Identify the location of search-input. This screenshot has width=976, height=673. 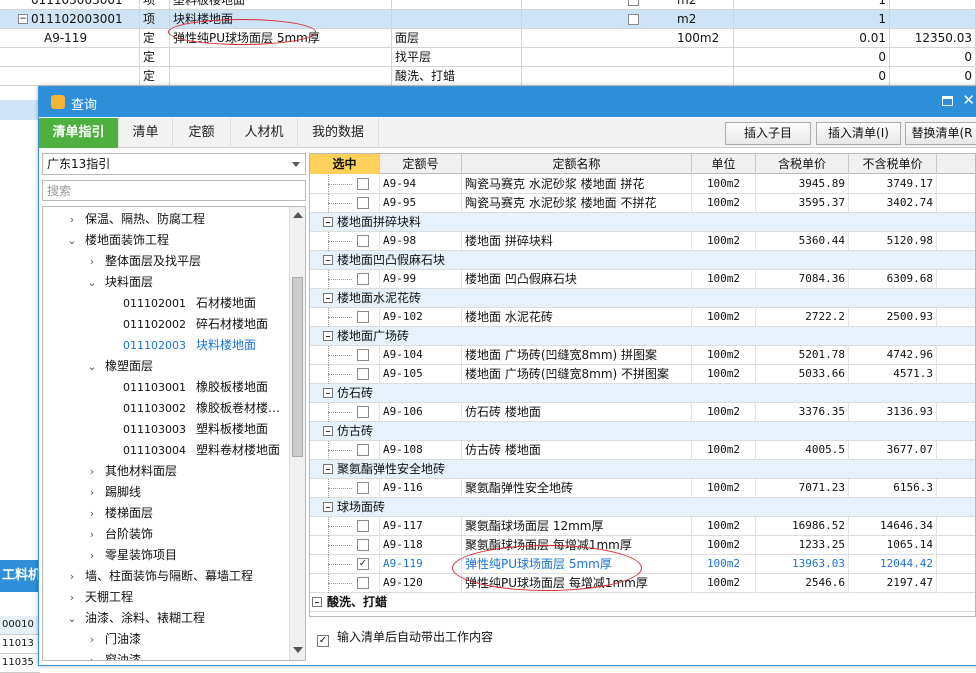
(174, 190).